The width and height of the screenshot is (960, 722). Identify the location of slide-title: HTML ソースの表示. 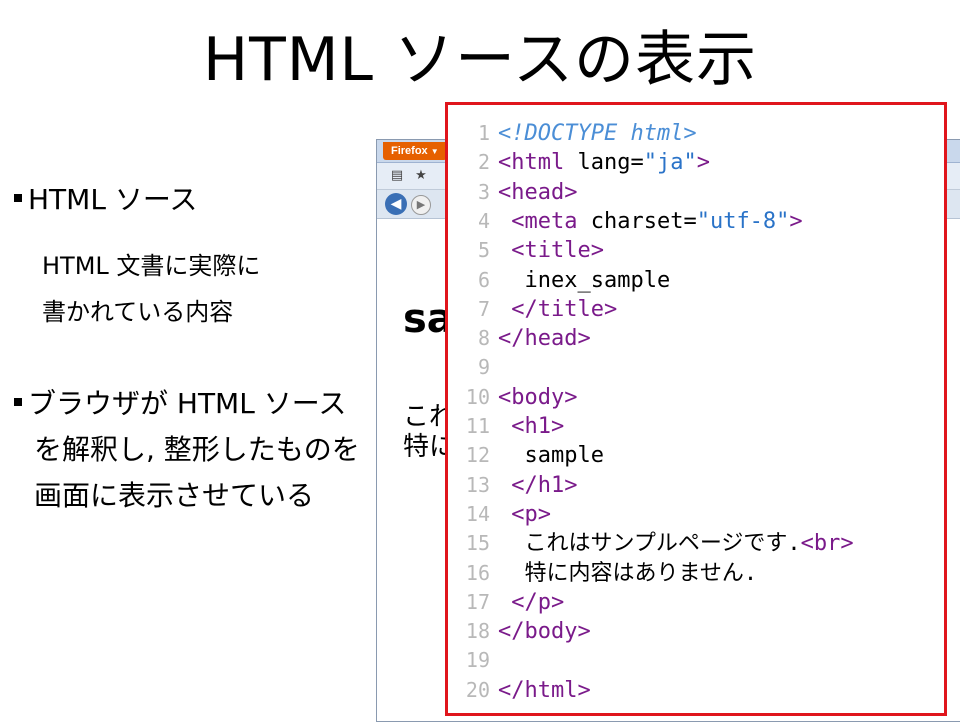
(480, 60).